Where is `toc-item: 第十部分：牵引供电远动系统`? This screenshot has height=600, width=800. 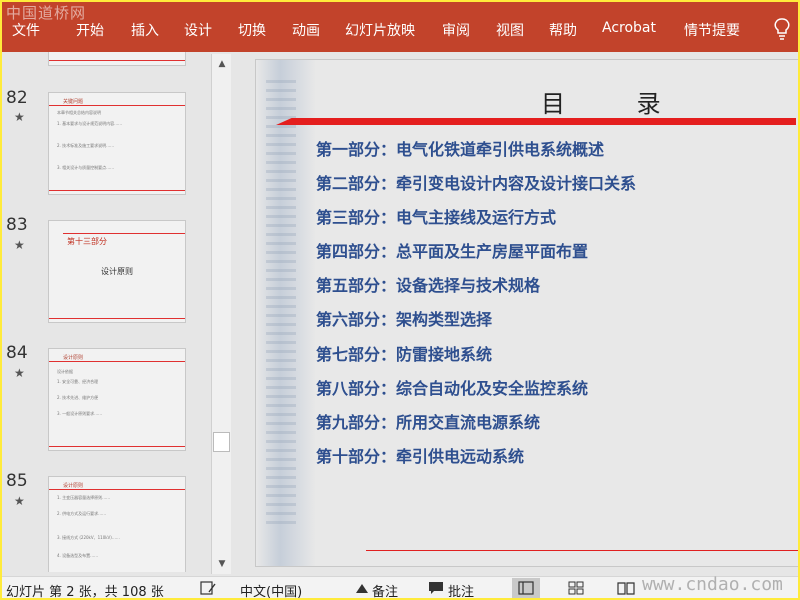 toc-item: 第十部分：牵引供电远动系统 is located at coordinates (420, 455).